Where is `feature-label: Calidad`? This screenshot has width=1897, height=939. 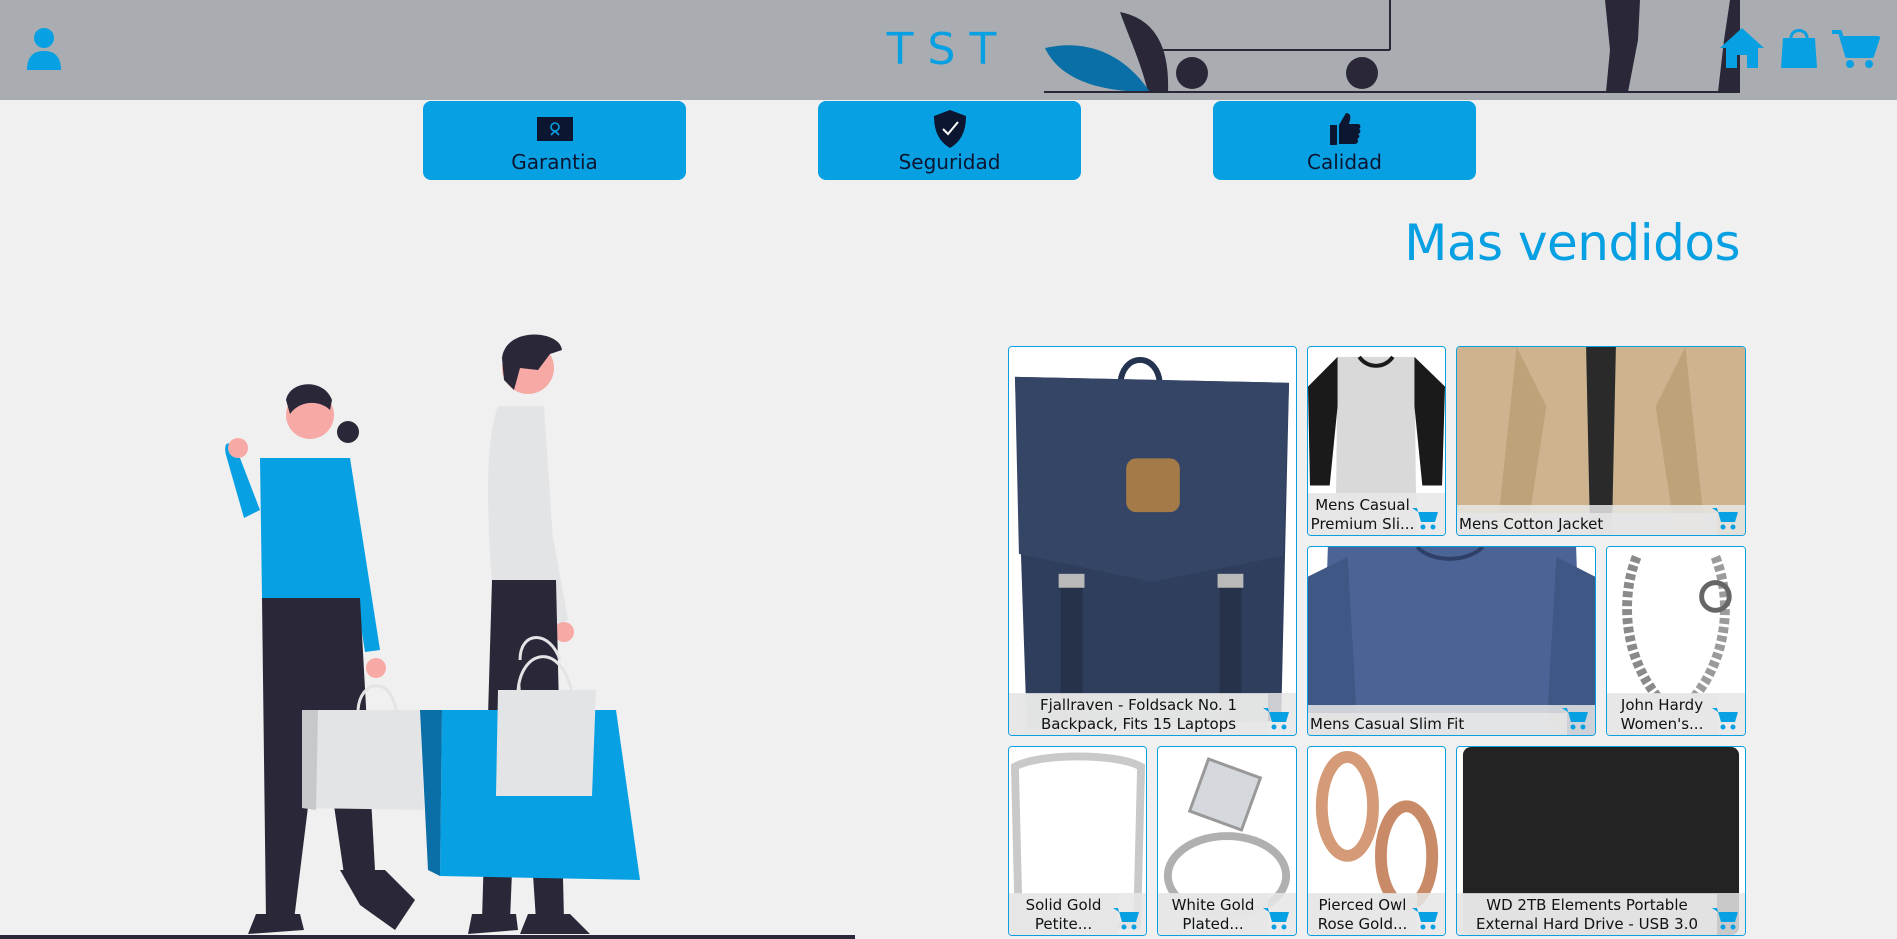 feature-label: Calidad is located at coordinates (1344, 162).